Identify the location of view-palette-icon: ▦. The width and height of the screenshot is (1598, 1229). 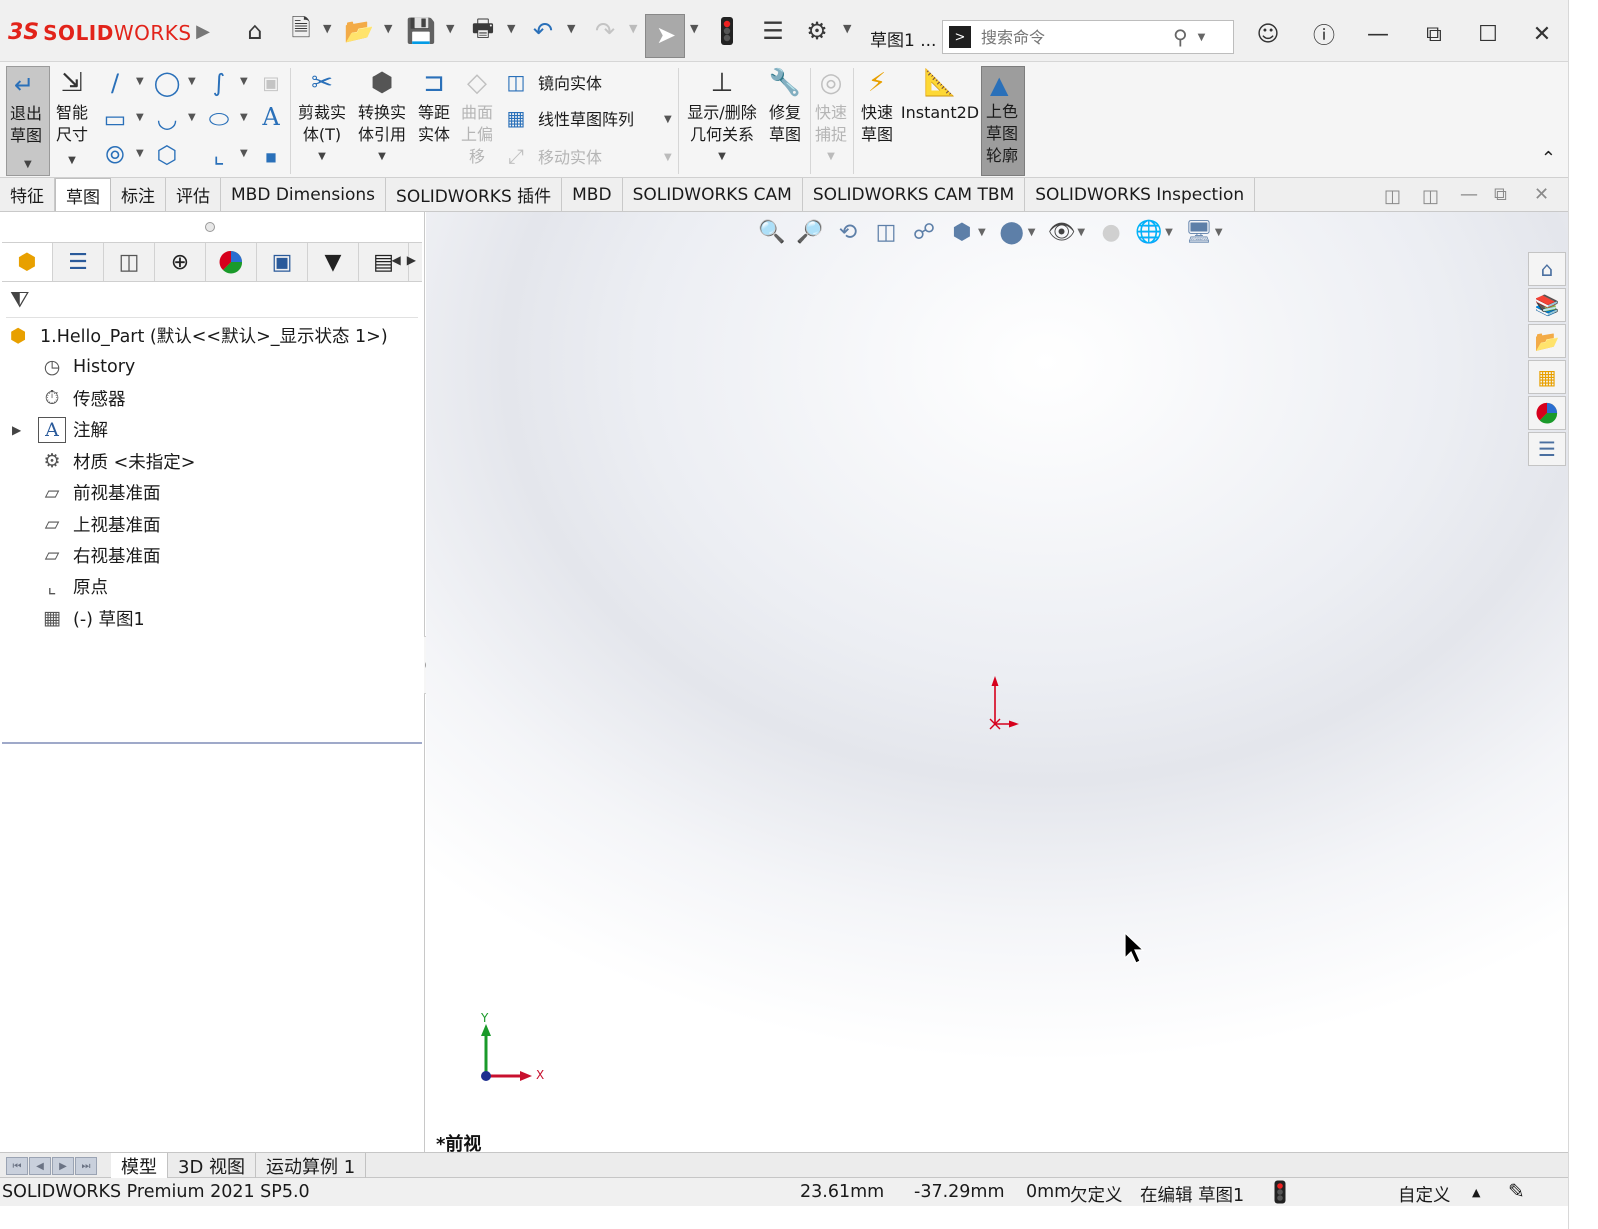
(1547, 377).